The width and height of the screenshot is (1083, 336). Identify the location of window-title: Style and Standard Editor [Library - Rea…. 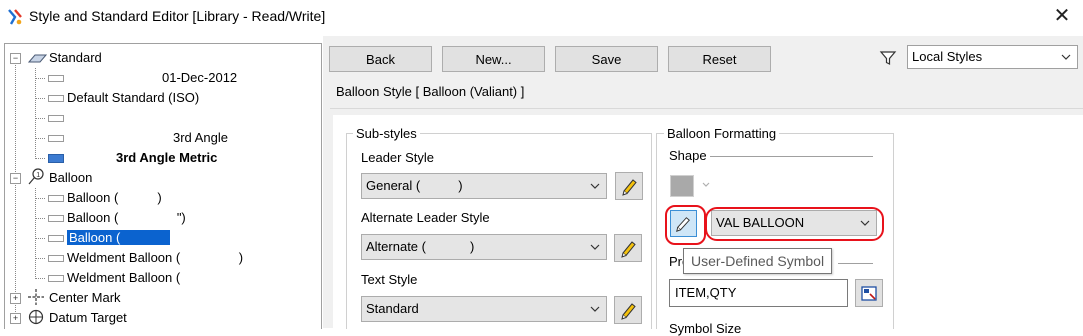
(177, 16).